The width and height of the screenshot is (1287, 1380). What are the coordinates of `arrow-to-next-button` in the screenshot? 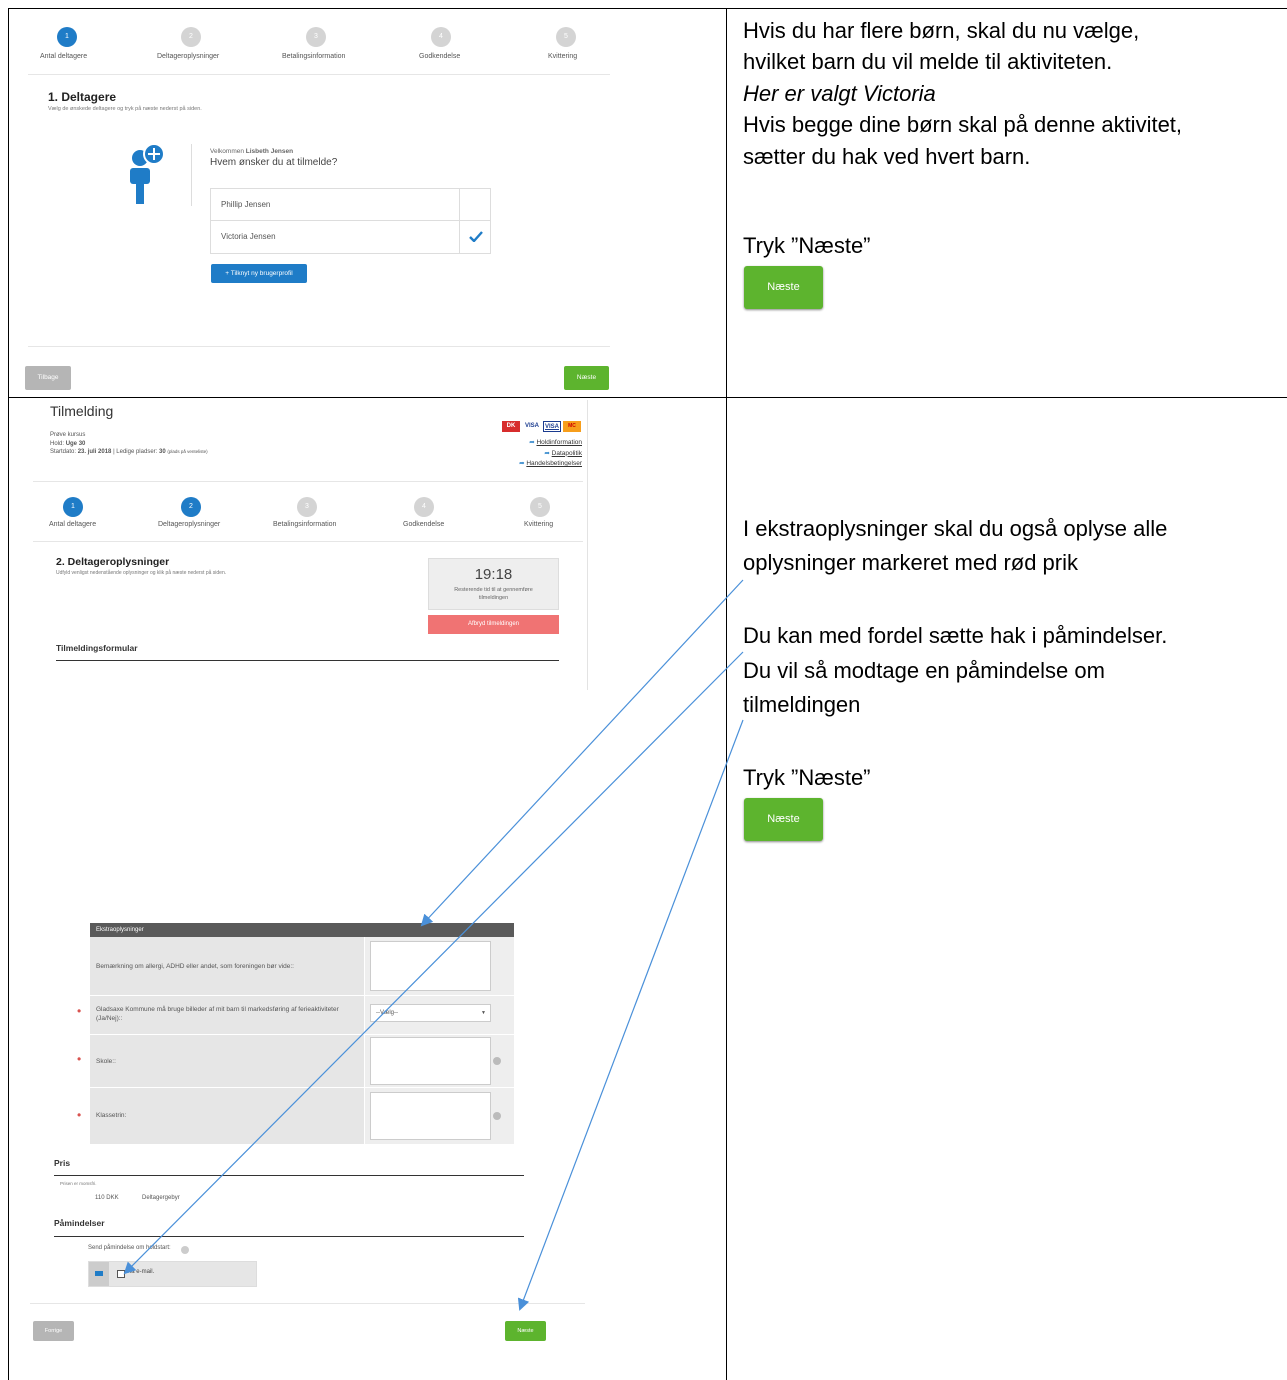 It's located at (630, 1015).